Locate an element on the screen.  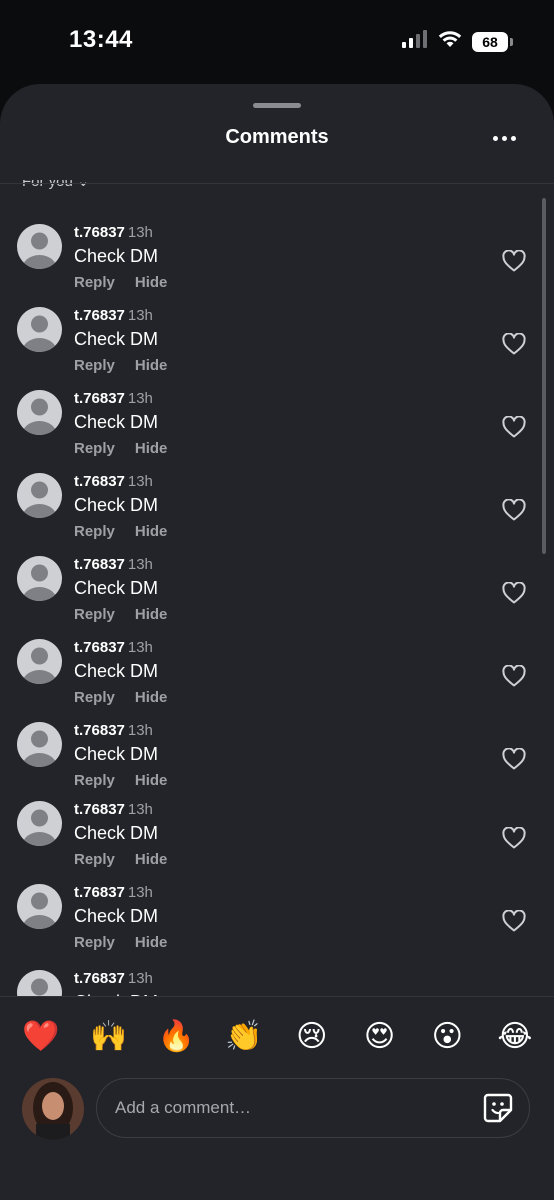
cellular-signal-icon is located at coordinates (415, 41).